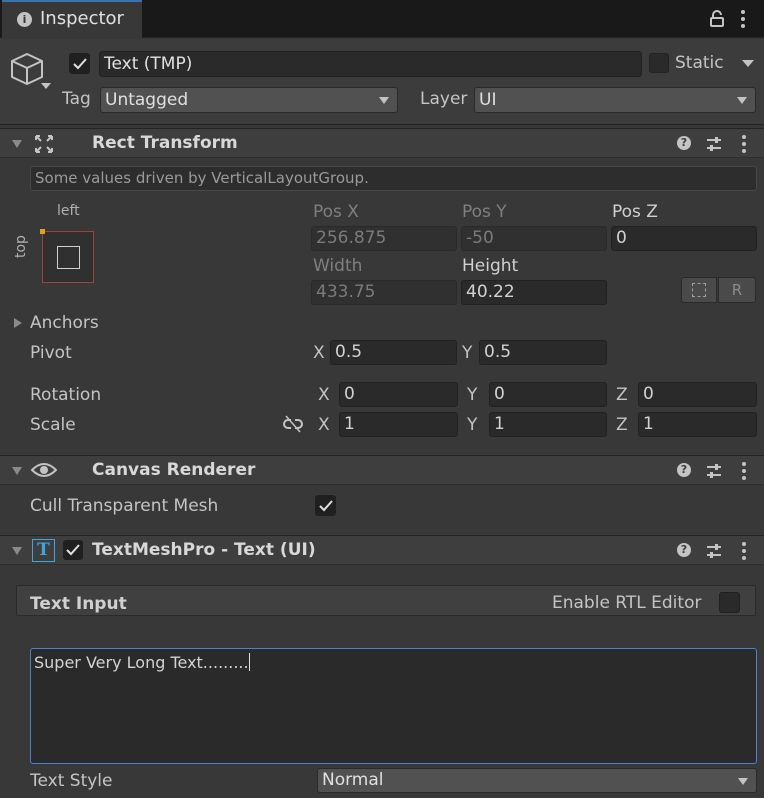  Describe the element at coordinates (21, 246) in the screenshot. I see `anchor-v-label: top` at that location.